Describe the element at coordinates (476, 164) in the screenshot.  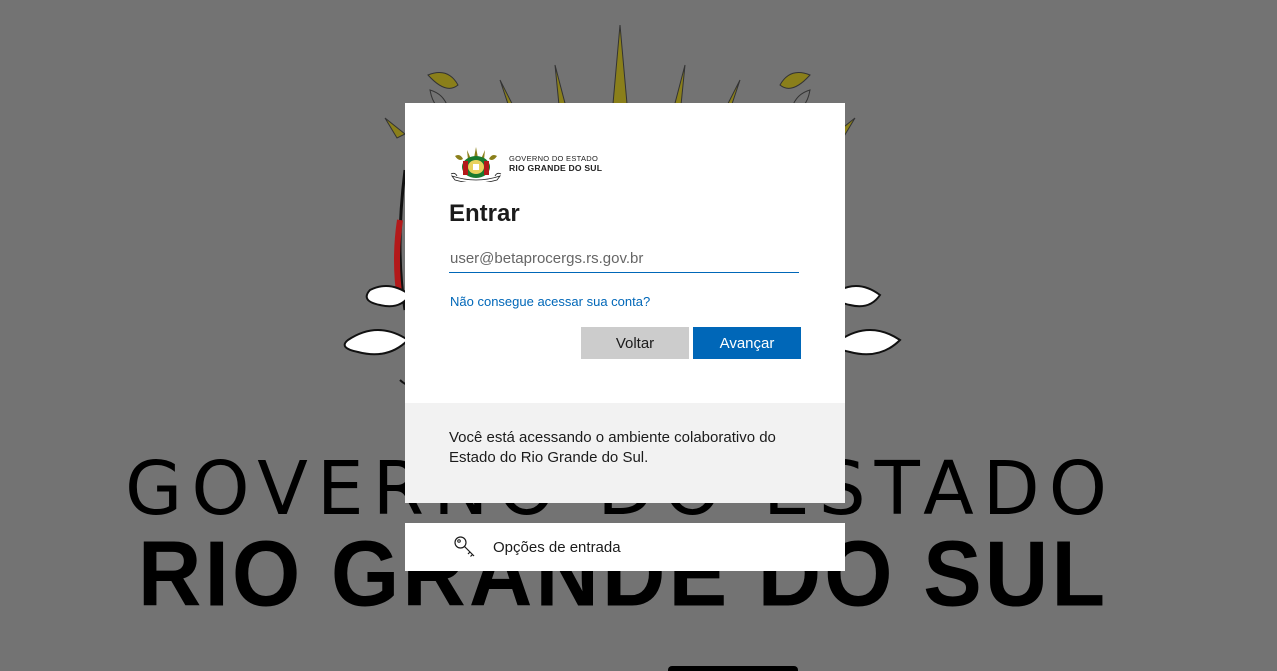
I see `coat-of-arms-icon` at that location.